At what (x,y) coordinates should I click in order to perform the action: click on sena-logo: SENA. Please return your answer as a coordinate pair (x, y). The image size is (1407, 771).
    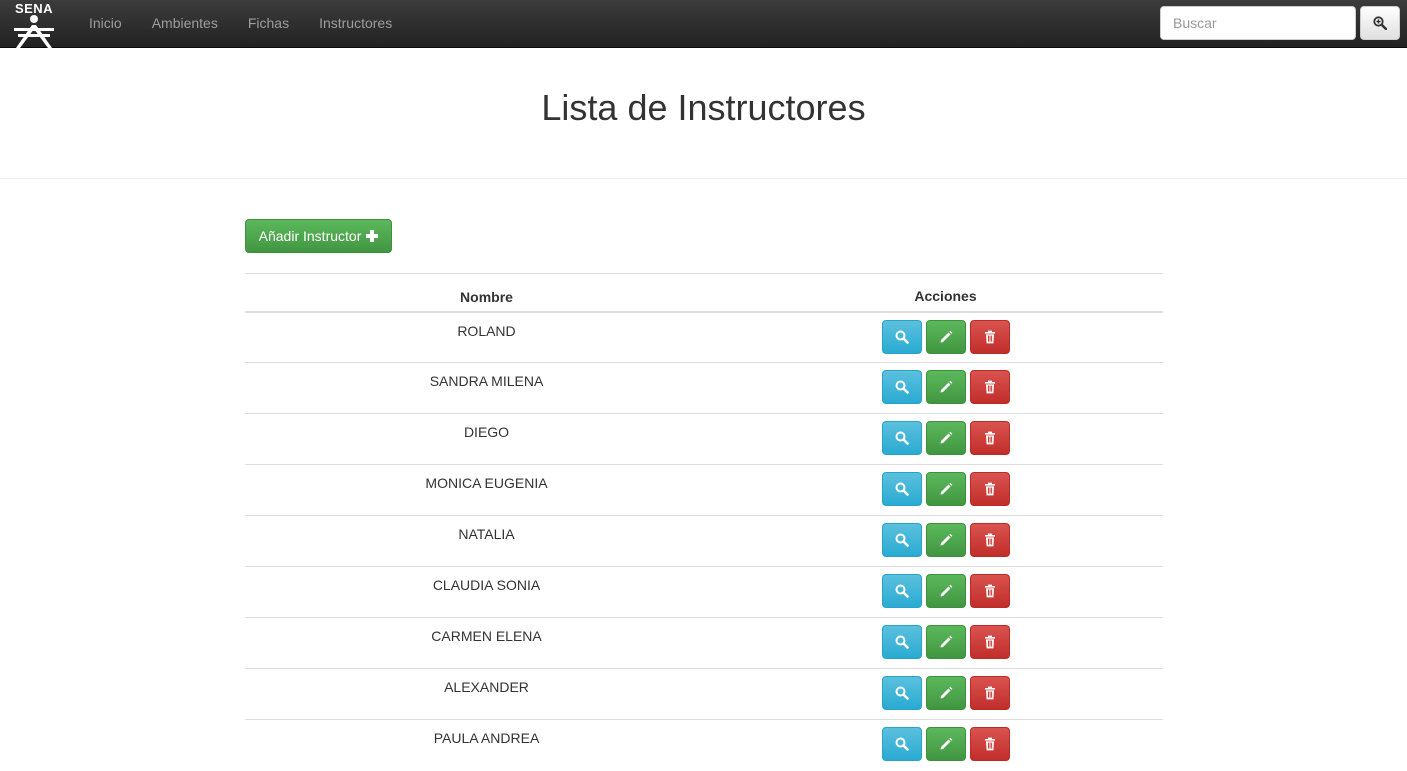
    Looking at the image, I should click on (34, 25).